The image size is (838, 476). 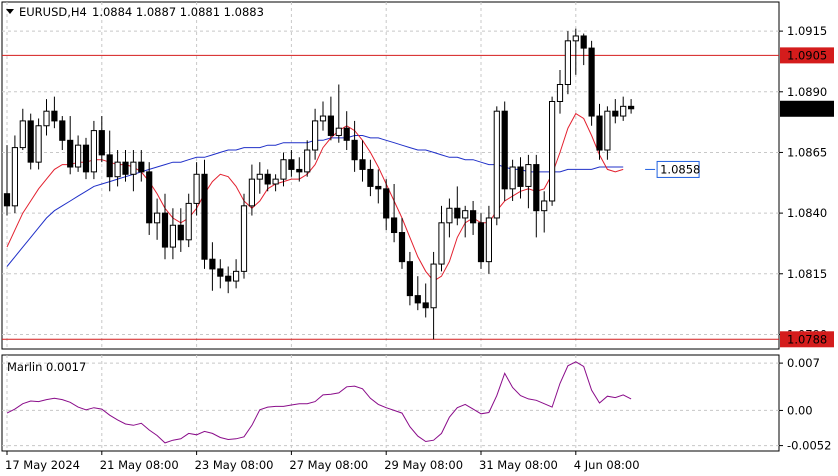 I want to click on level-tag-label: 1.0905, so click(x=807, y=55).